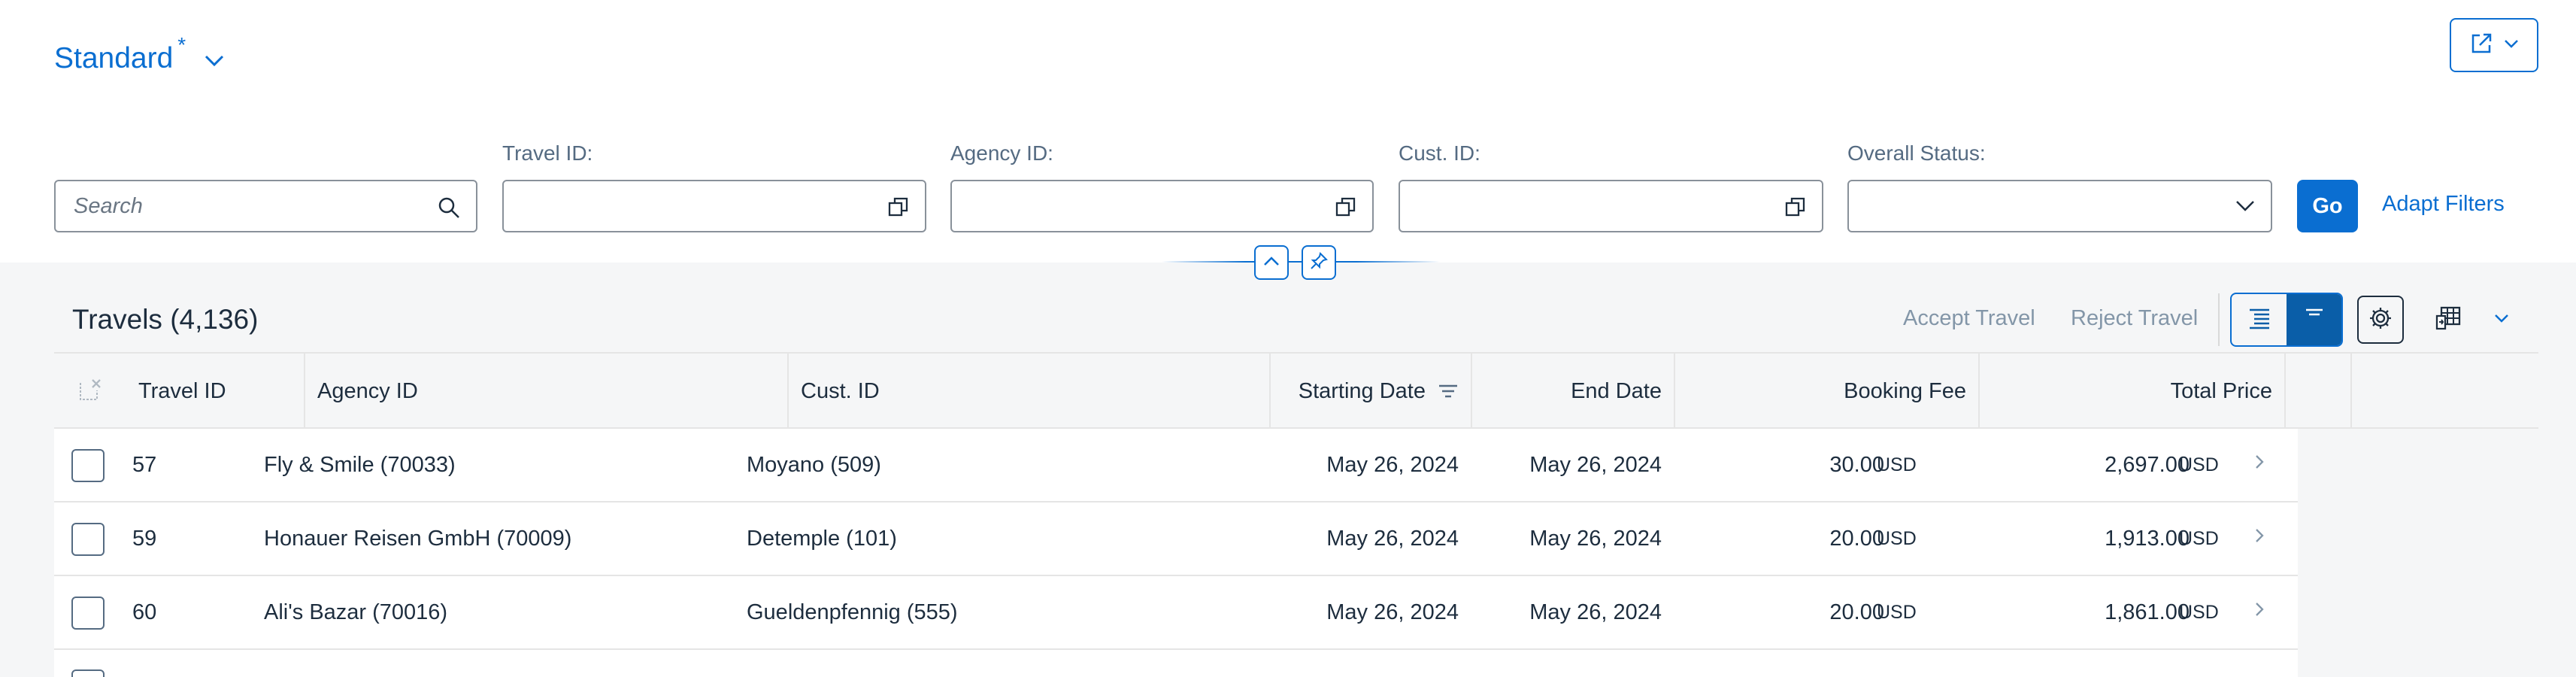  Describe the element at coordinates (182, 390) in the screenshot. I see `column-label: Travel ID` at that location.